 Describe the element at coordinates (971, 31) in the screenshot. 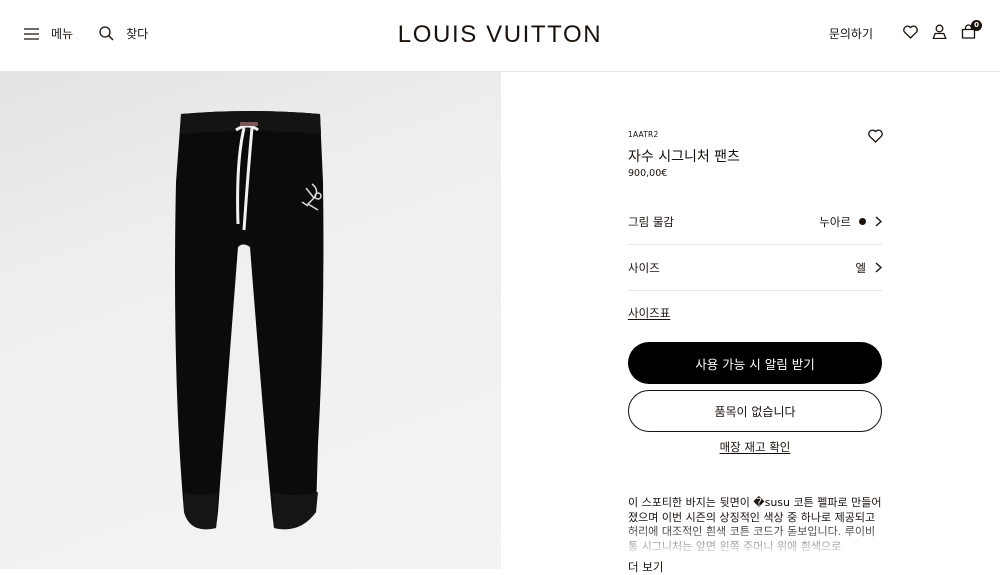

I see `shopping-bag-button: 0` at that location.